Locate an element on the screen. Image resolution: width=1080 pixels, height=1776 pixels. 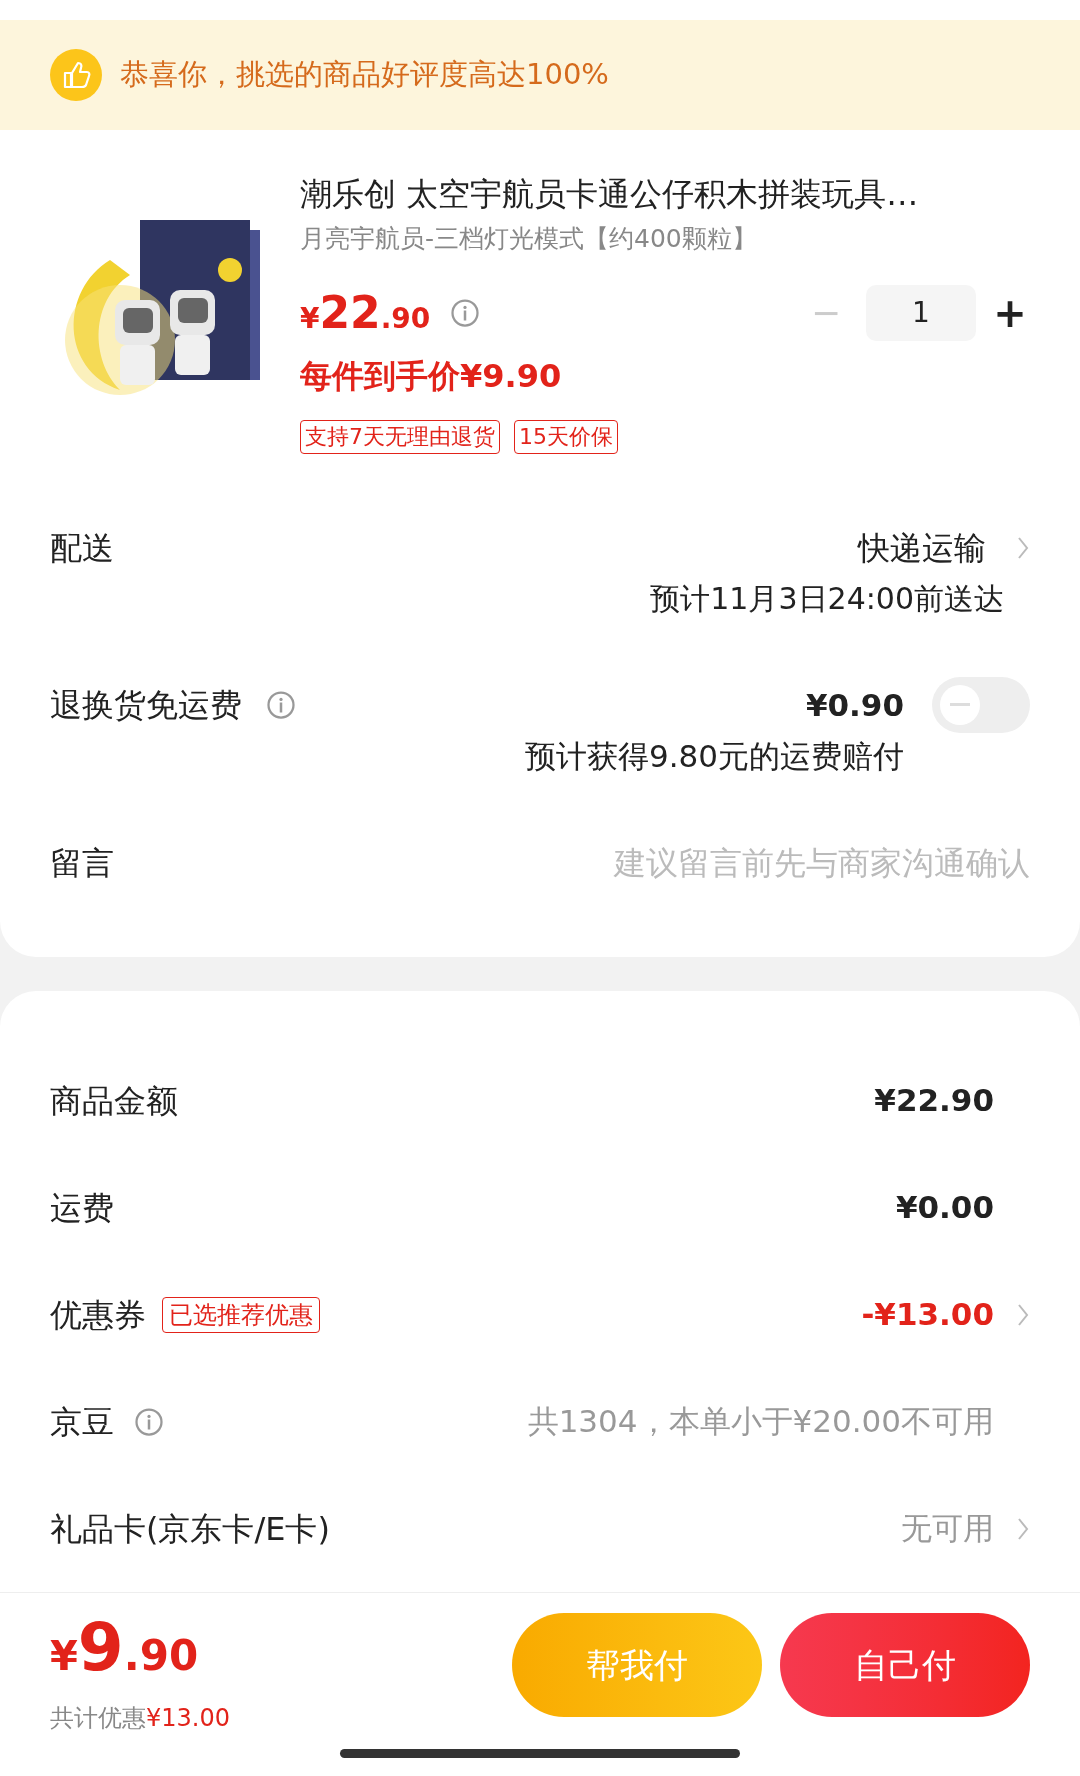
final-price: 每件到手价¥9.90 is located at coordinates (431, 376).